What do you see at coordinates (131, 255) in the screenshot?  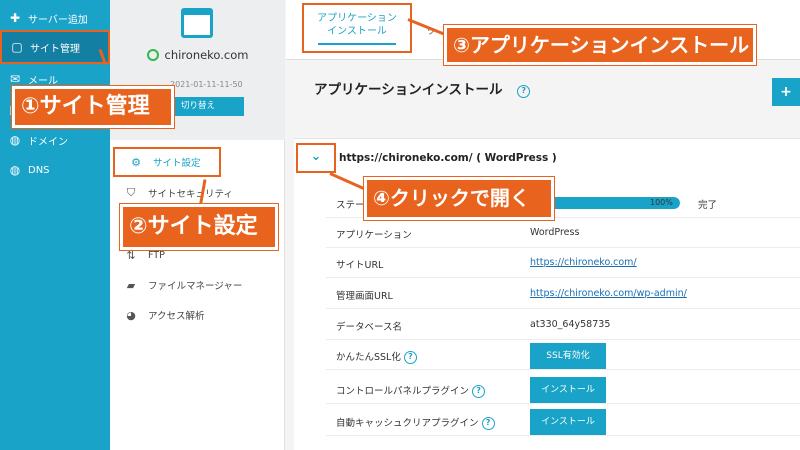 I see `transfer-icon: ⇅` at bounding box center [131, 255].